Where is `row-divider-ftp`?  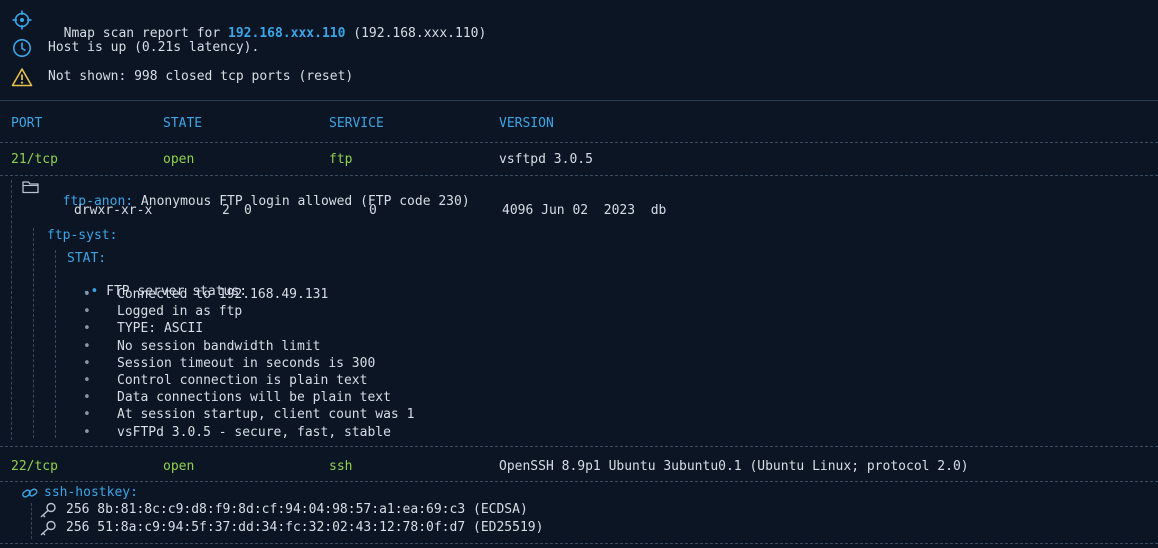
row-divider-ftp is located at coordinates (579, 446).